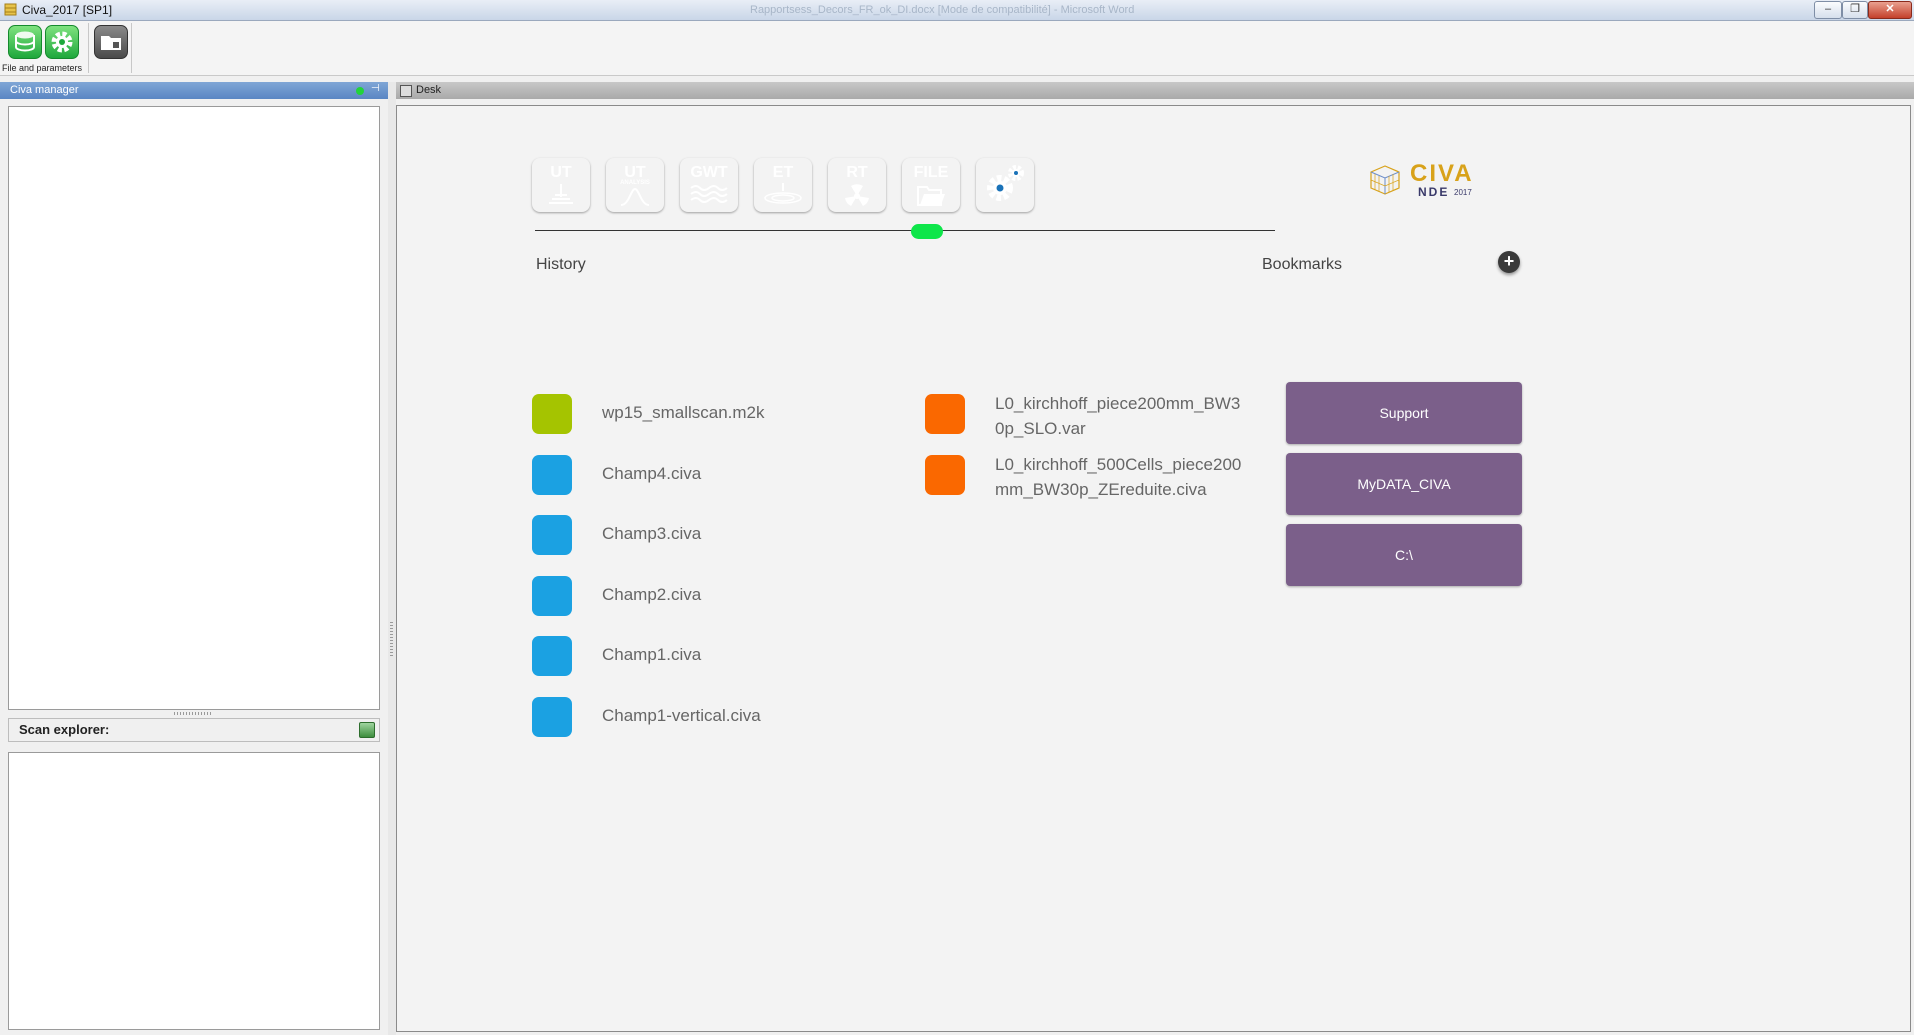  What do you see at coordinates (406, 91) in the screenshot?
I see `desk-icon` at bounding box center [406, 91].